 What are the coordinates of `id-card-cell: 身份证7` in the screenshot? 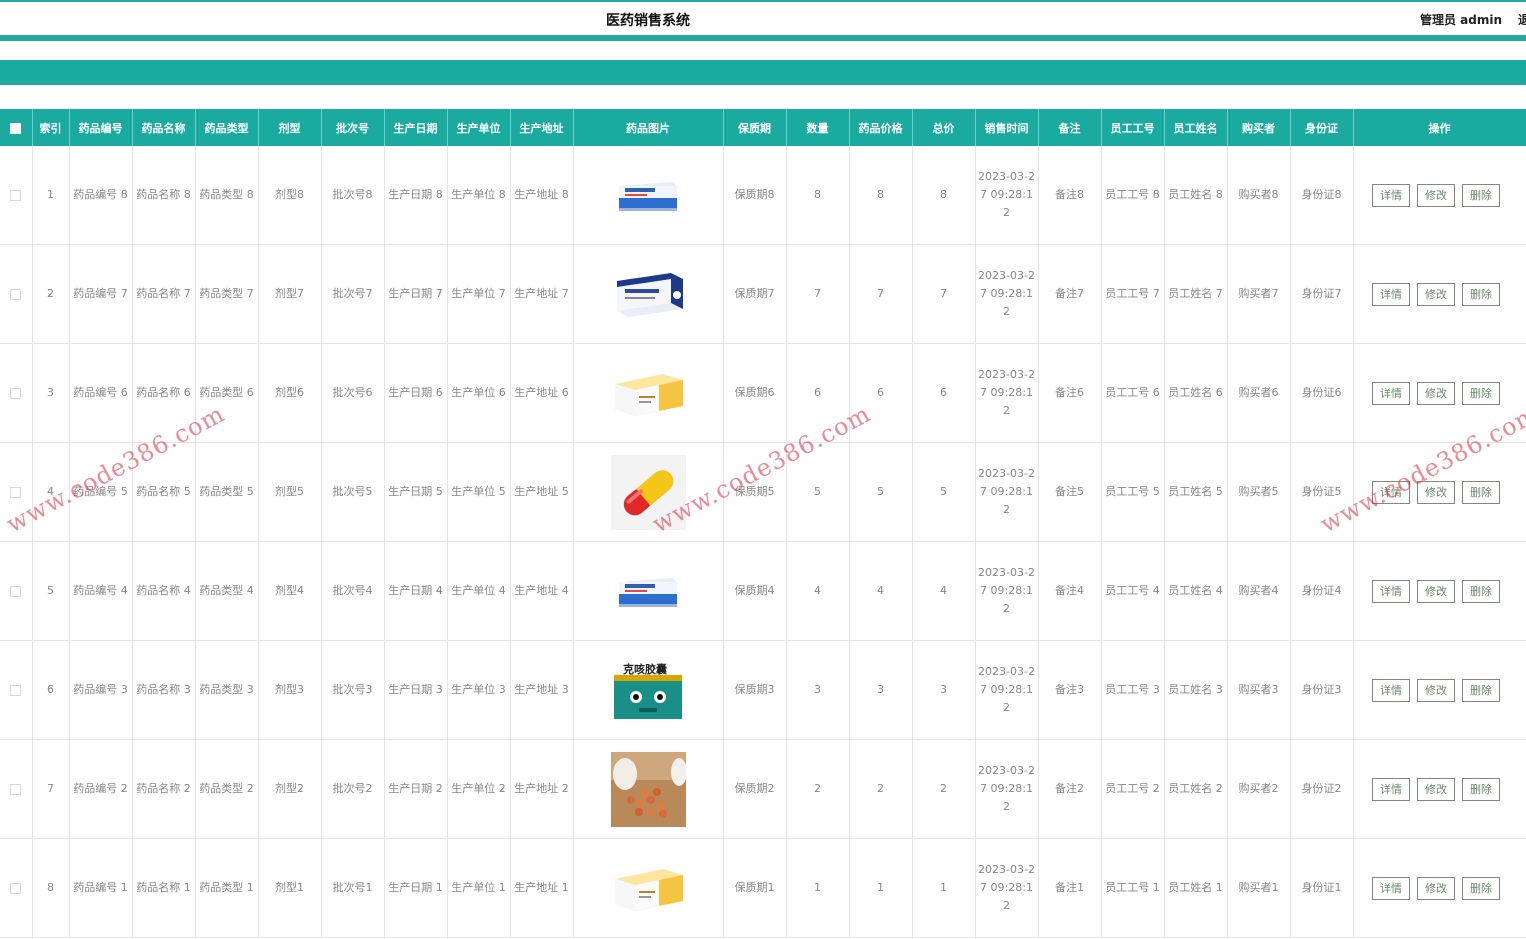 It's located at (1322, 294).